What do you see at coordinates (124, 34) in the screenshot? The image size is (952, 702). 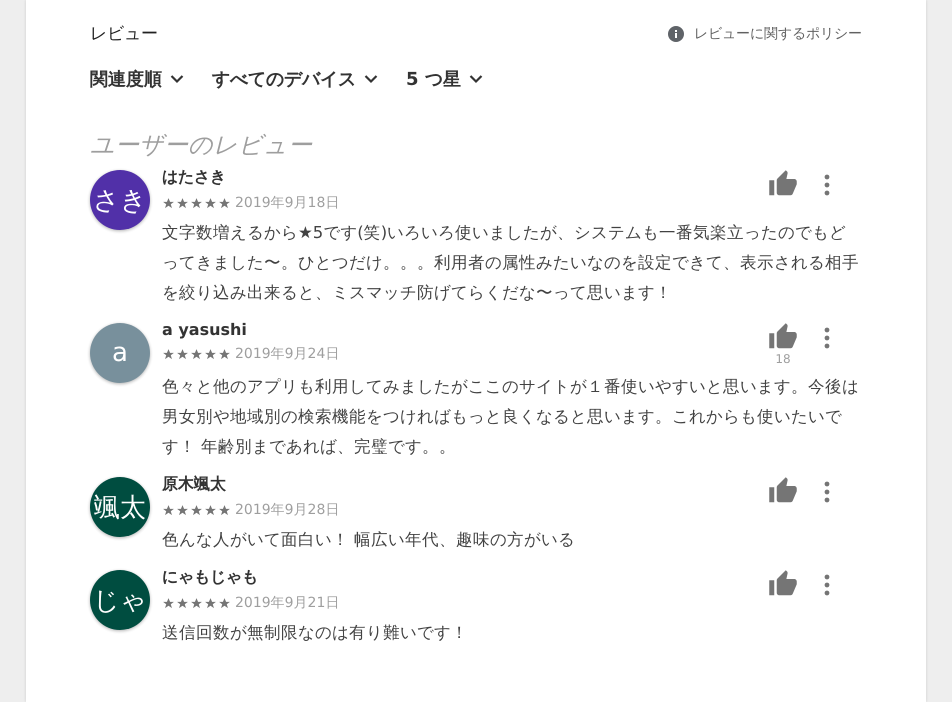 I see `reviews-heading: レビュー` at bounding box center [124, 34].